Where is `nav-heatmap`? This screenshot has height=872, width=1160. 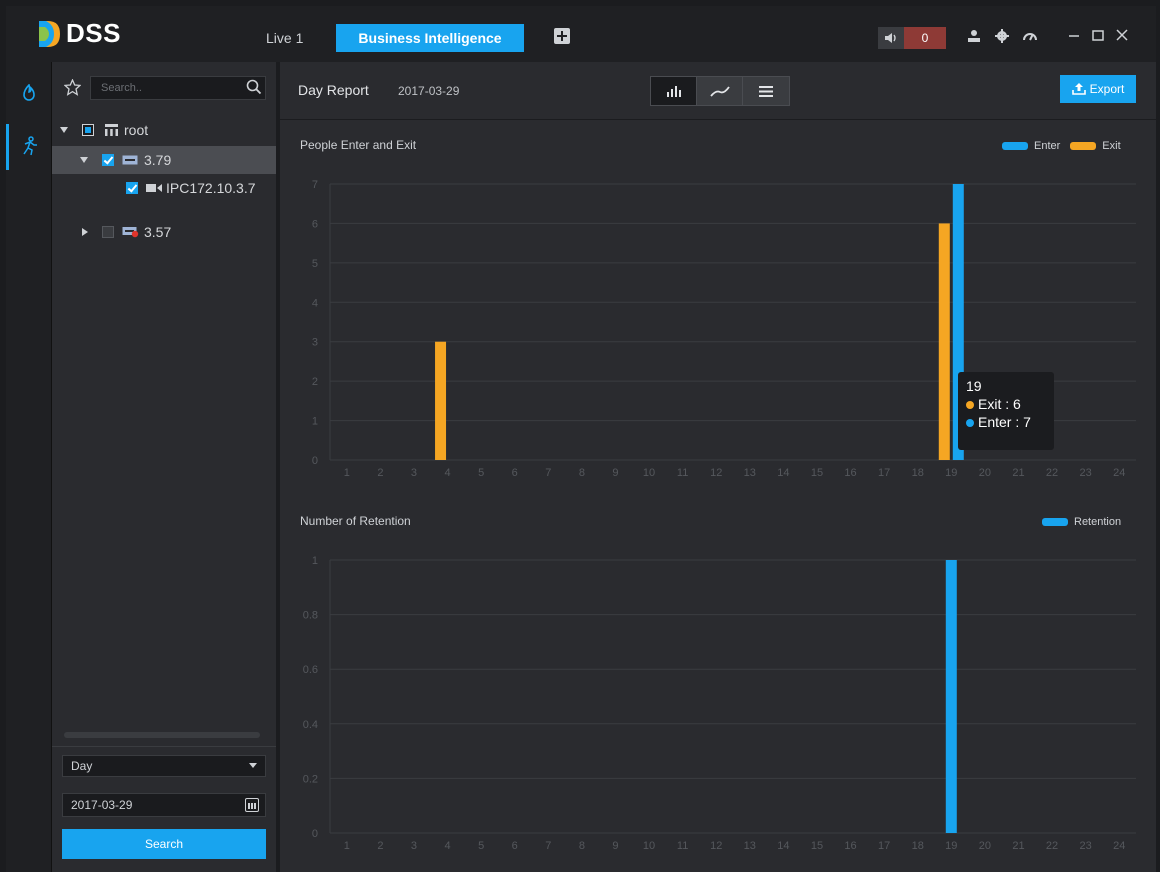 nav-heatmap is located at coordinates (29, 93).